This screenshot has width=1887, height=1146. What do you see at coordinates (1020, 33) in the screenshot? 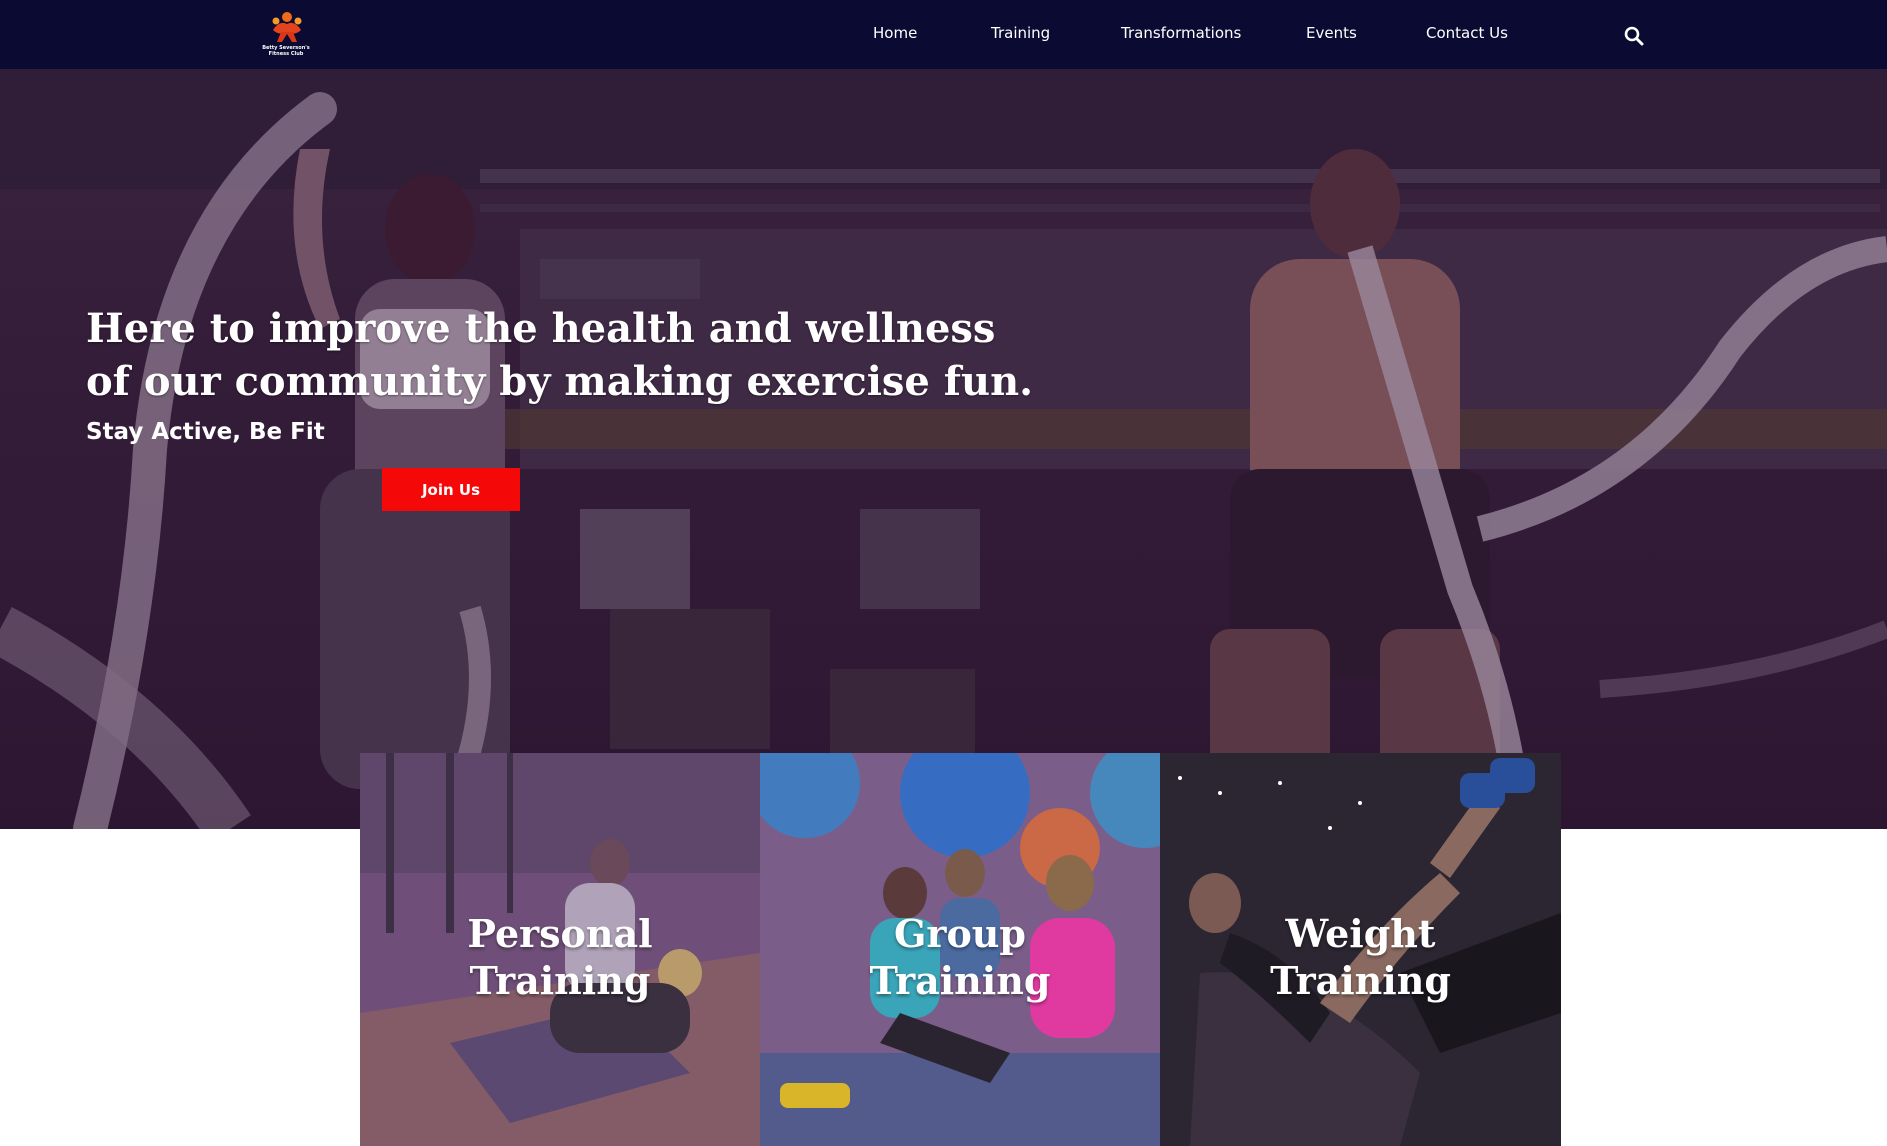
I see `nav-training: Training` at bounding box center [1020, 33].